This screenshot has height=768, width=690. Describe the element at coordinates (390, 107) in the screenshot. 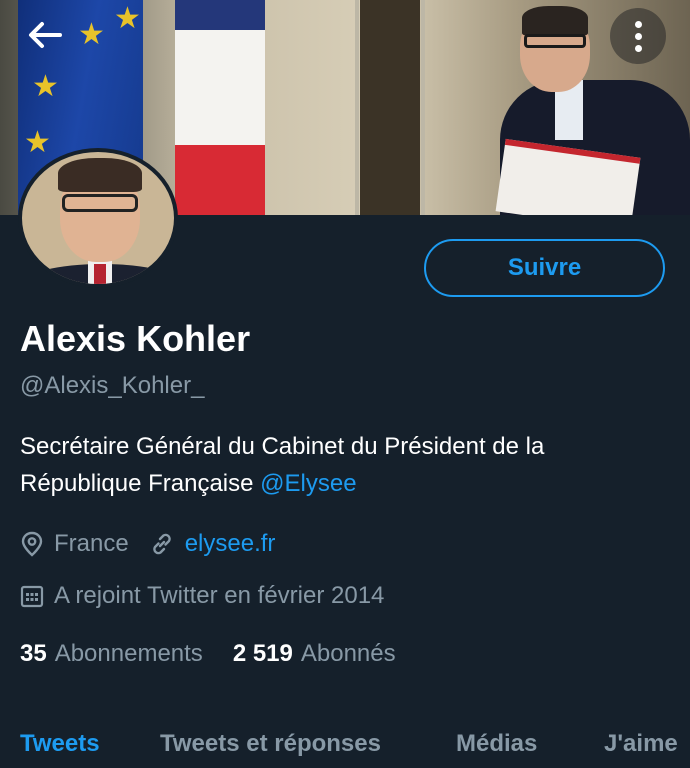

I see `window-frame` at that location.